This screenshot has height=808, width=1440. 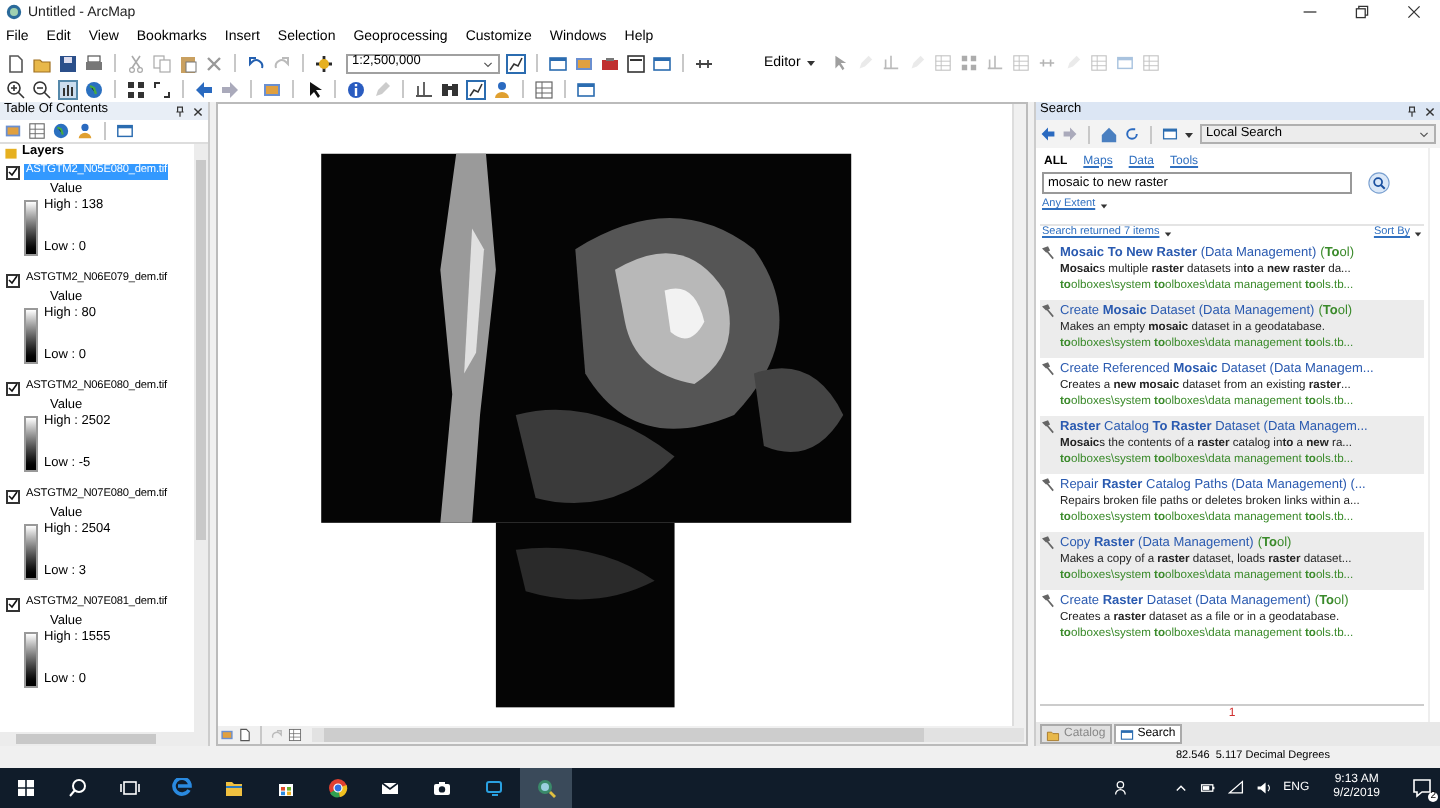 What do you see at coordinates (338, 788) in the screenshot?
I see `browser-icon` at bounding box center [338, 788].